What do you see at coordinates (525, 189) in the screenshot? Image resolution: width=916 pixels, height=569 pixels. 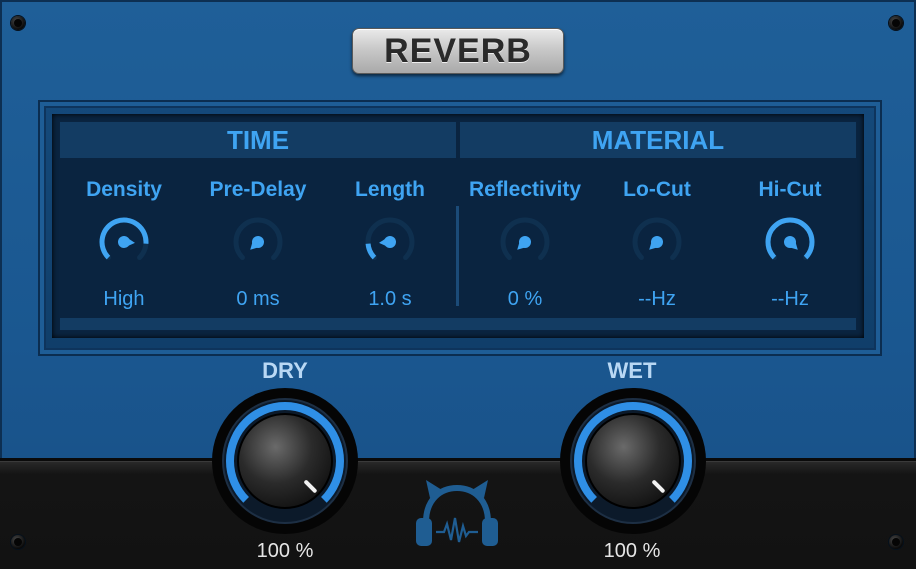 I see `reflectivity-label: Reflectivity` at bounding box center [525, 189].